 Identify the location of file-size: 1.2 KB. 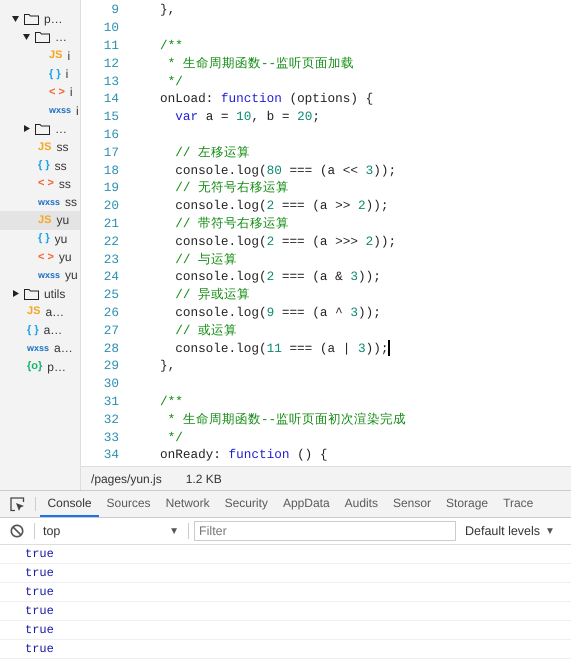
(204, 479).